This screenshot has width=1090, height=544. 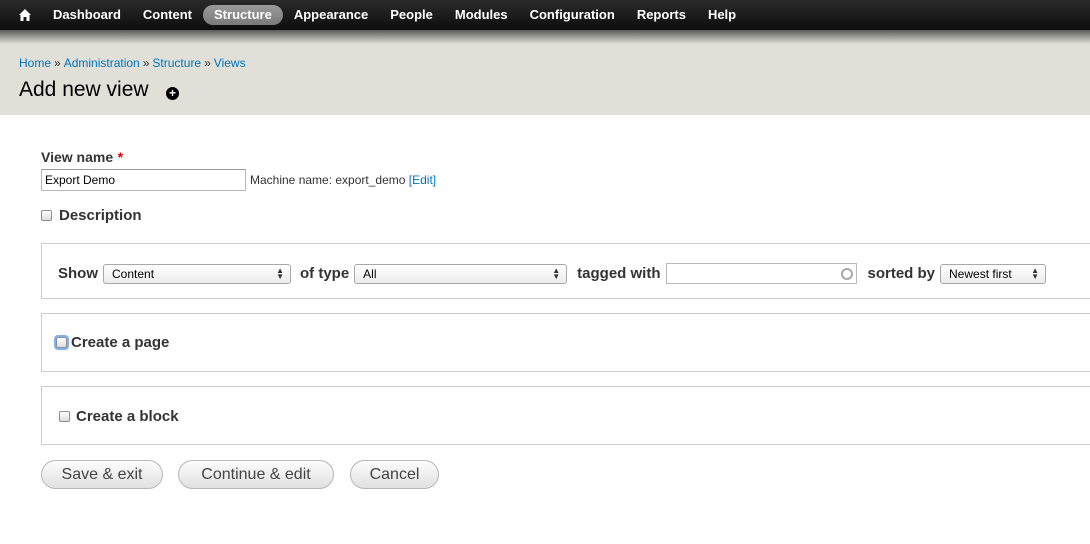 I want to click on create-block-checkbox, so click(x=64, y=416).